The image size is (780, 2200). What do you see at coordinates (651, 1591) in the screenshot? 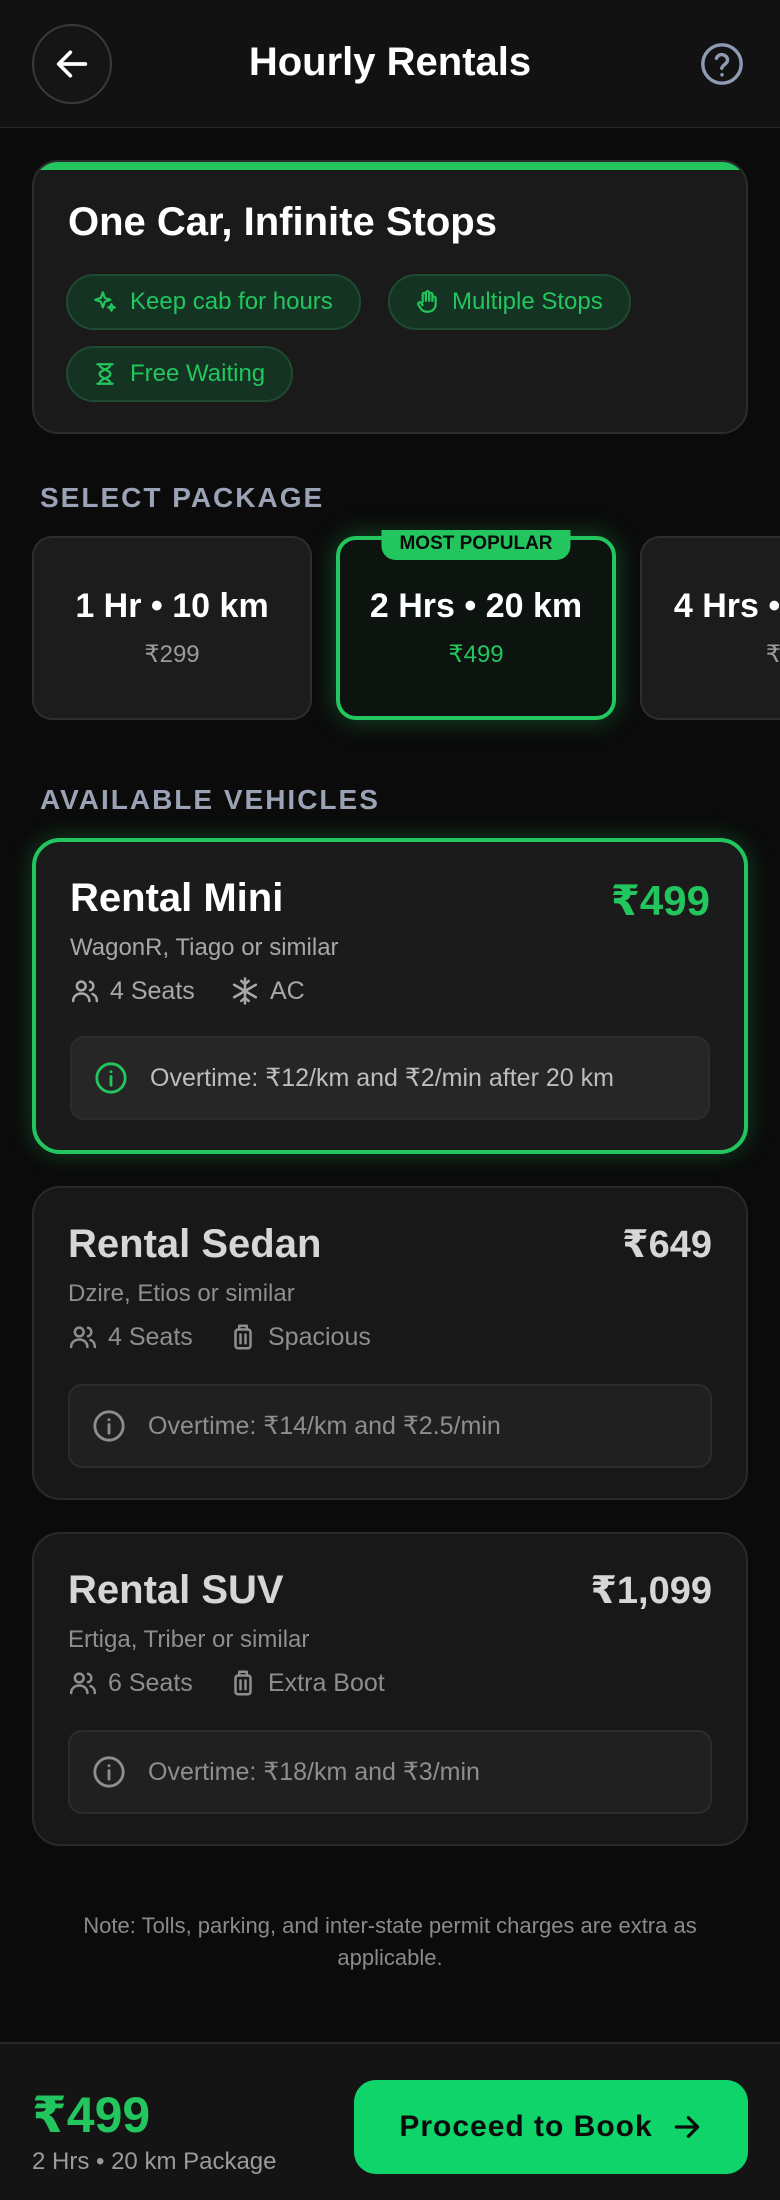
I see `vehicle-price: ₹1,099` at bounding box center [651, 1591].